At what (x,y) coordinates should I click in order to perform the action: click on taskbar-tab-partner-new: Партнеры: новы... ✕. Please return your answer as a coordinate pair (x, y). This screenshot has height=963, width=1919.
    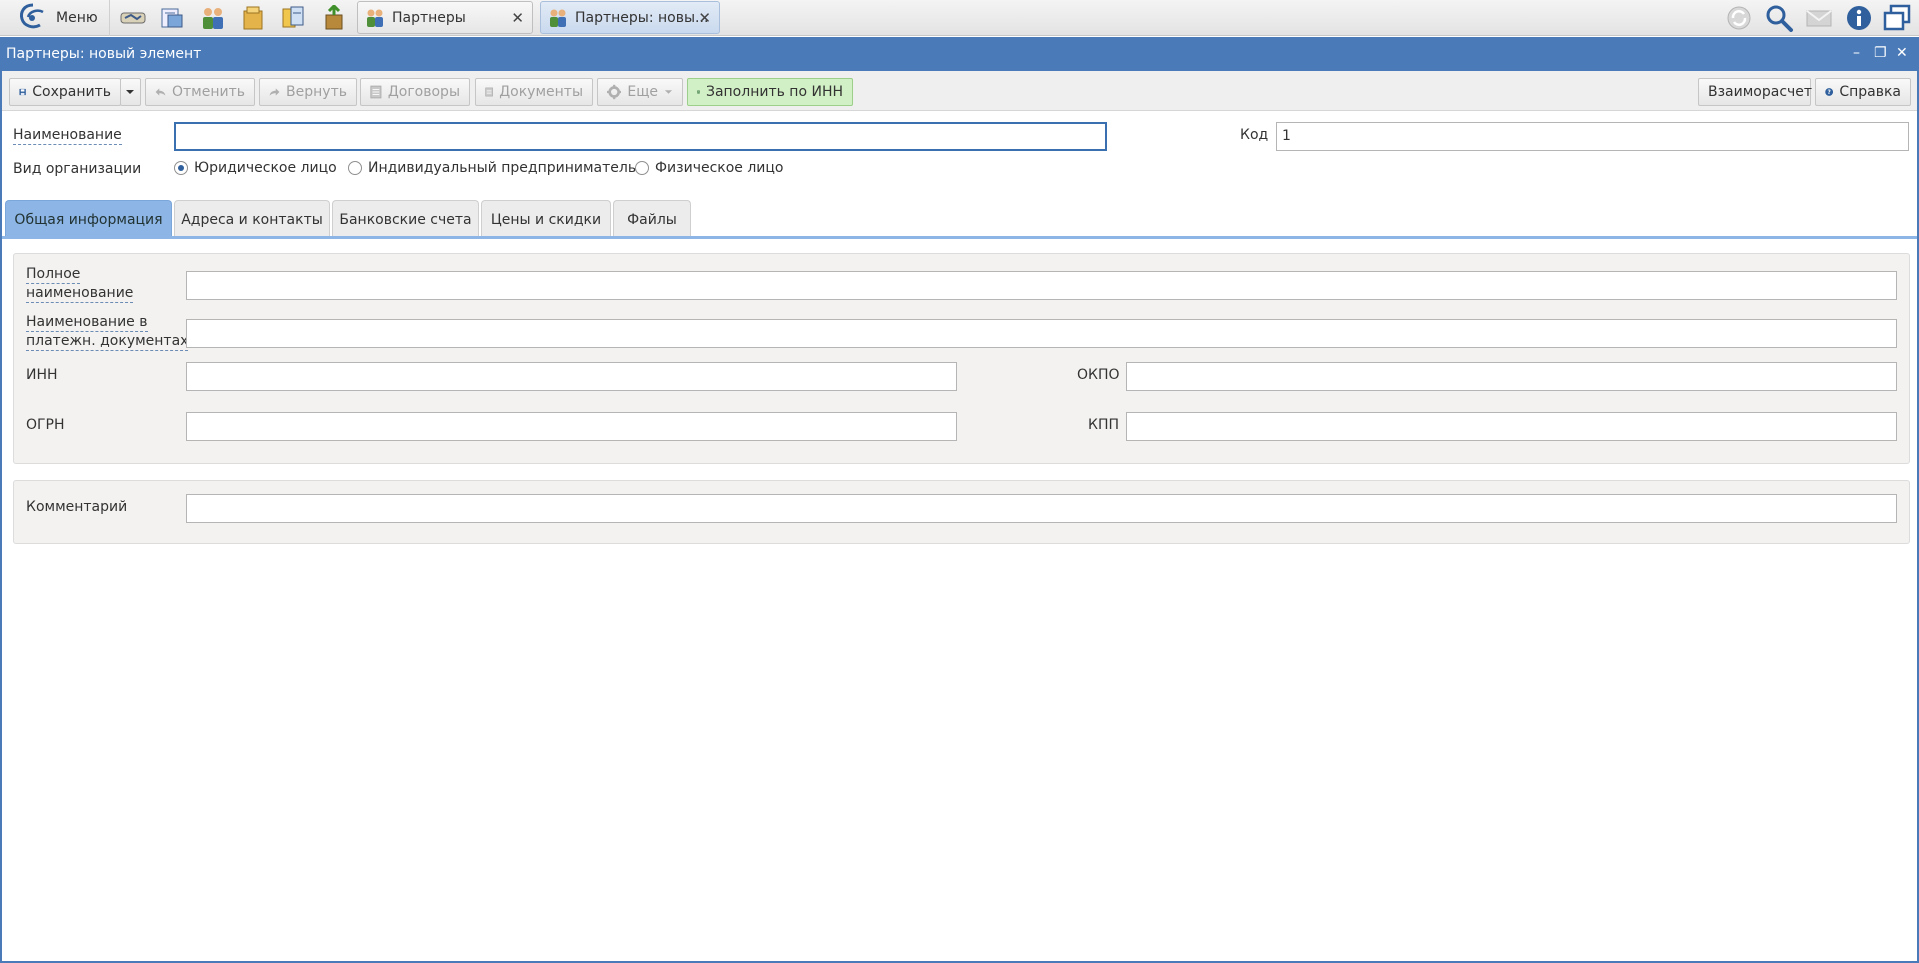
    Looking at the image, I should click on (630, 17).